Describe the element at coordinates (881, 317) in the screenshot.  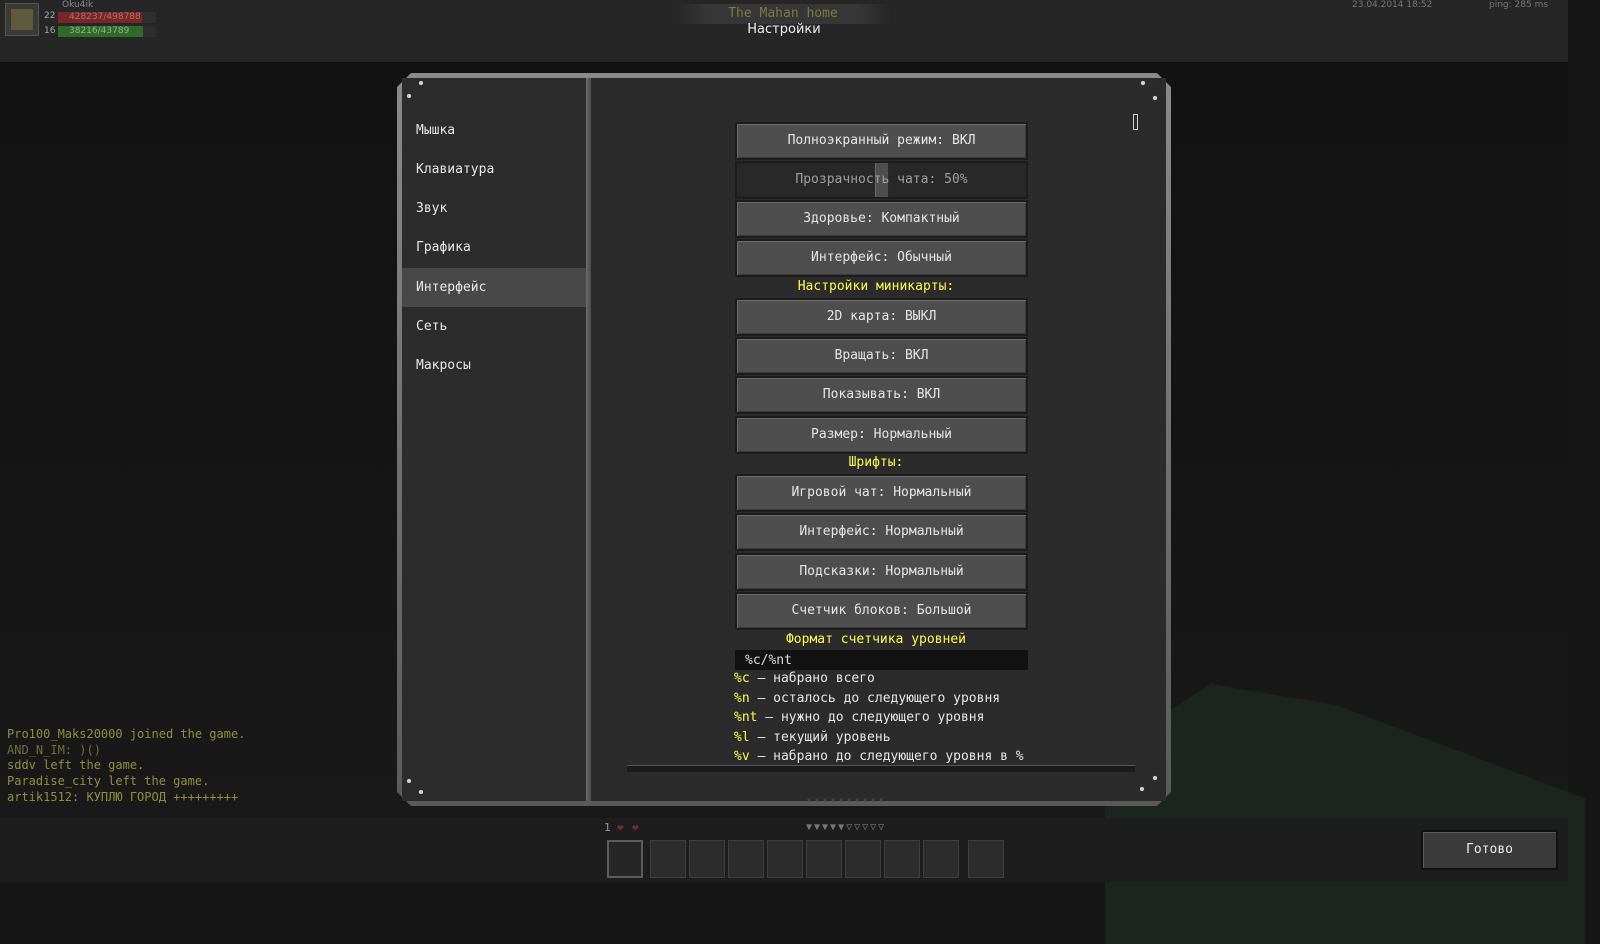
I see `map-2d-button: 2D карта: ВЫКЛ` at that location.